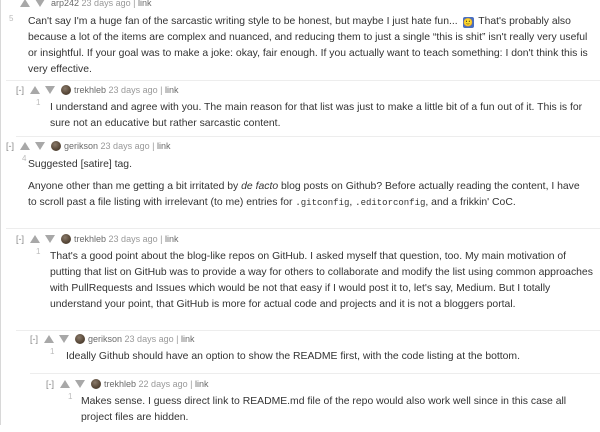 This screenshot has width=600, height=432. What do you see at coordinates (260, 186) in the screenshot?
I see `emphasis-text: de facto` at bounding box center [260, 186].